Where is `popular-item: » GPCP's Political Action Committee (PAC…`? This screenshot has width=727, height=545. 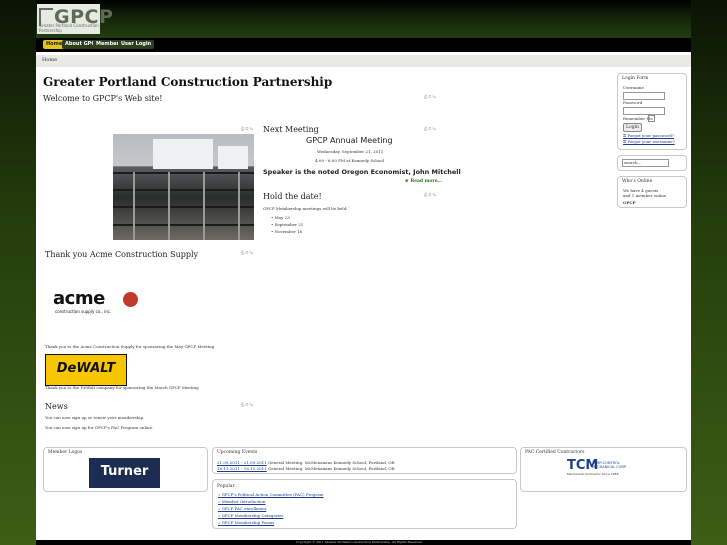 popular-item: » GPCP's Political Action Committee (PAC… is located at coordinates (271, 494).